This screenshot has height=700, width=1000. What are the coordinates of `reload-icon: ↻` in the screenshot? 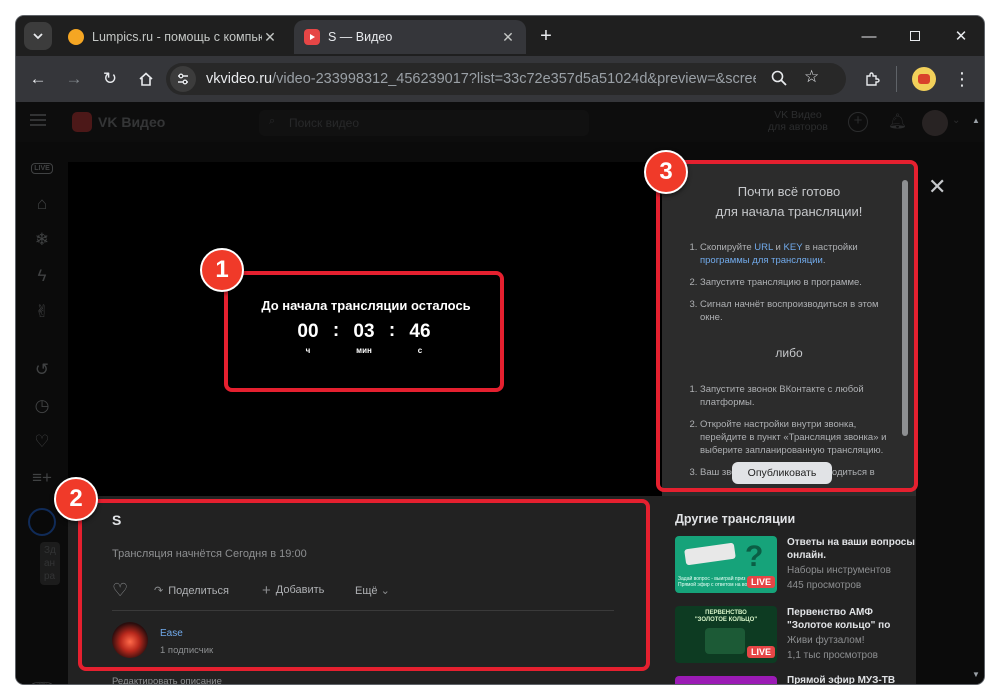 It's located at (110, 78).